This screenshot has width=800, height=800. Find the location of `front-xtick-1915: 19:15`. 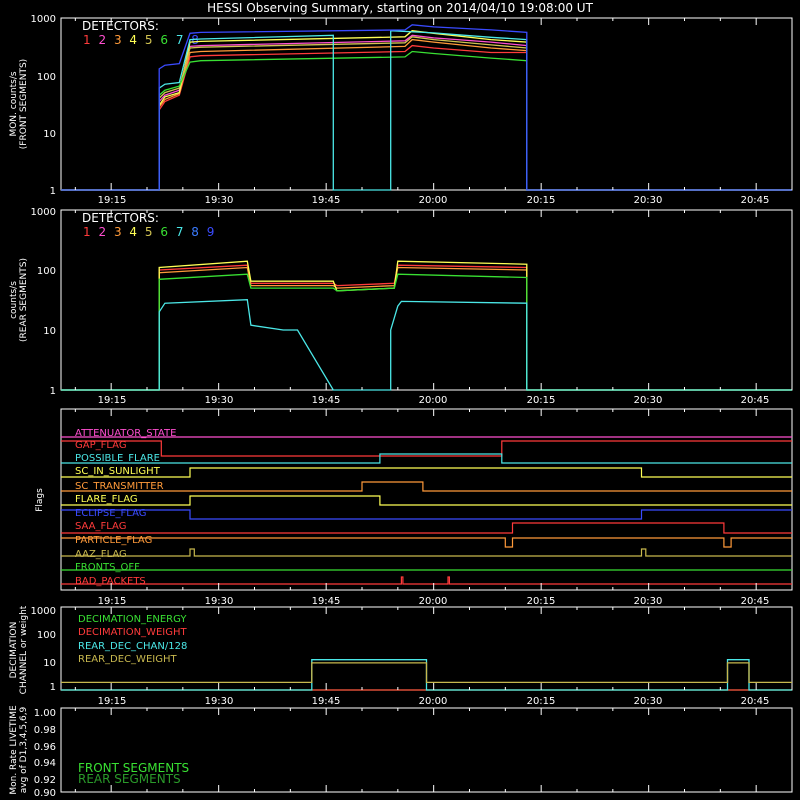

front-xtick-1915: 19:15 is located at coordinates (112, 200).